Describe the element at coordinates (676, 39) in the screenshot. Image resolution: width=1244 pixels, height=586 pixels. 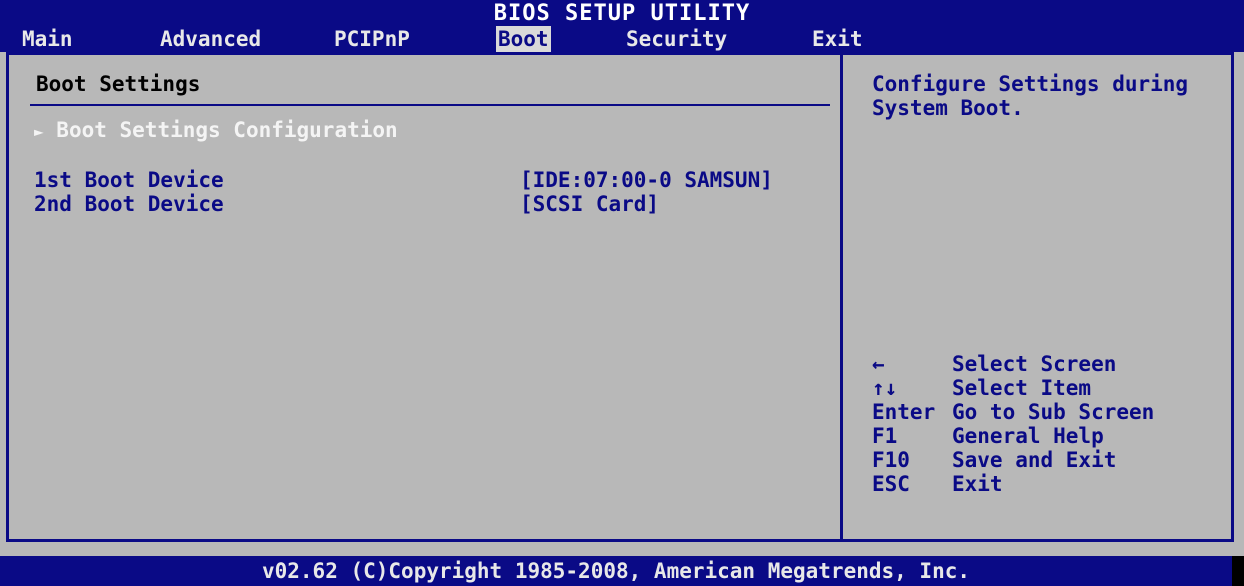
I see `tab-security: Security` at that location.